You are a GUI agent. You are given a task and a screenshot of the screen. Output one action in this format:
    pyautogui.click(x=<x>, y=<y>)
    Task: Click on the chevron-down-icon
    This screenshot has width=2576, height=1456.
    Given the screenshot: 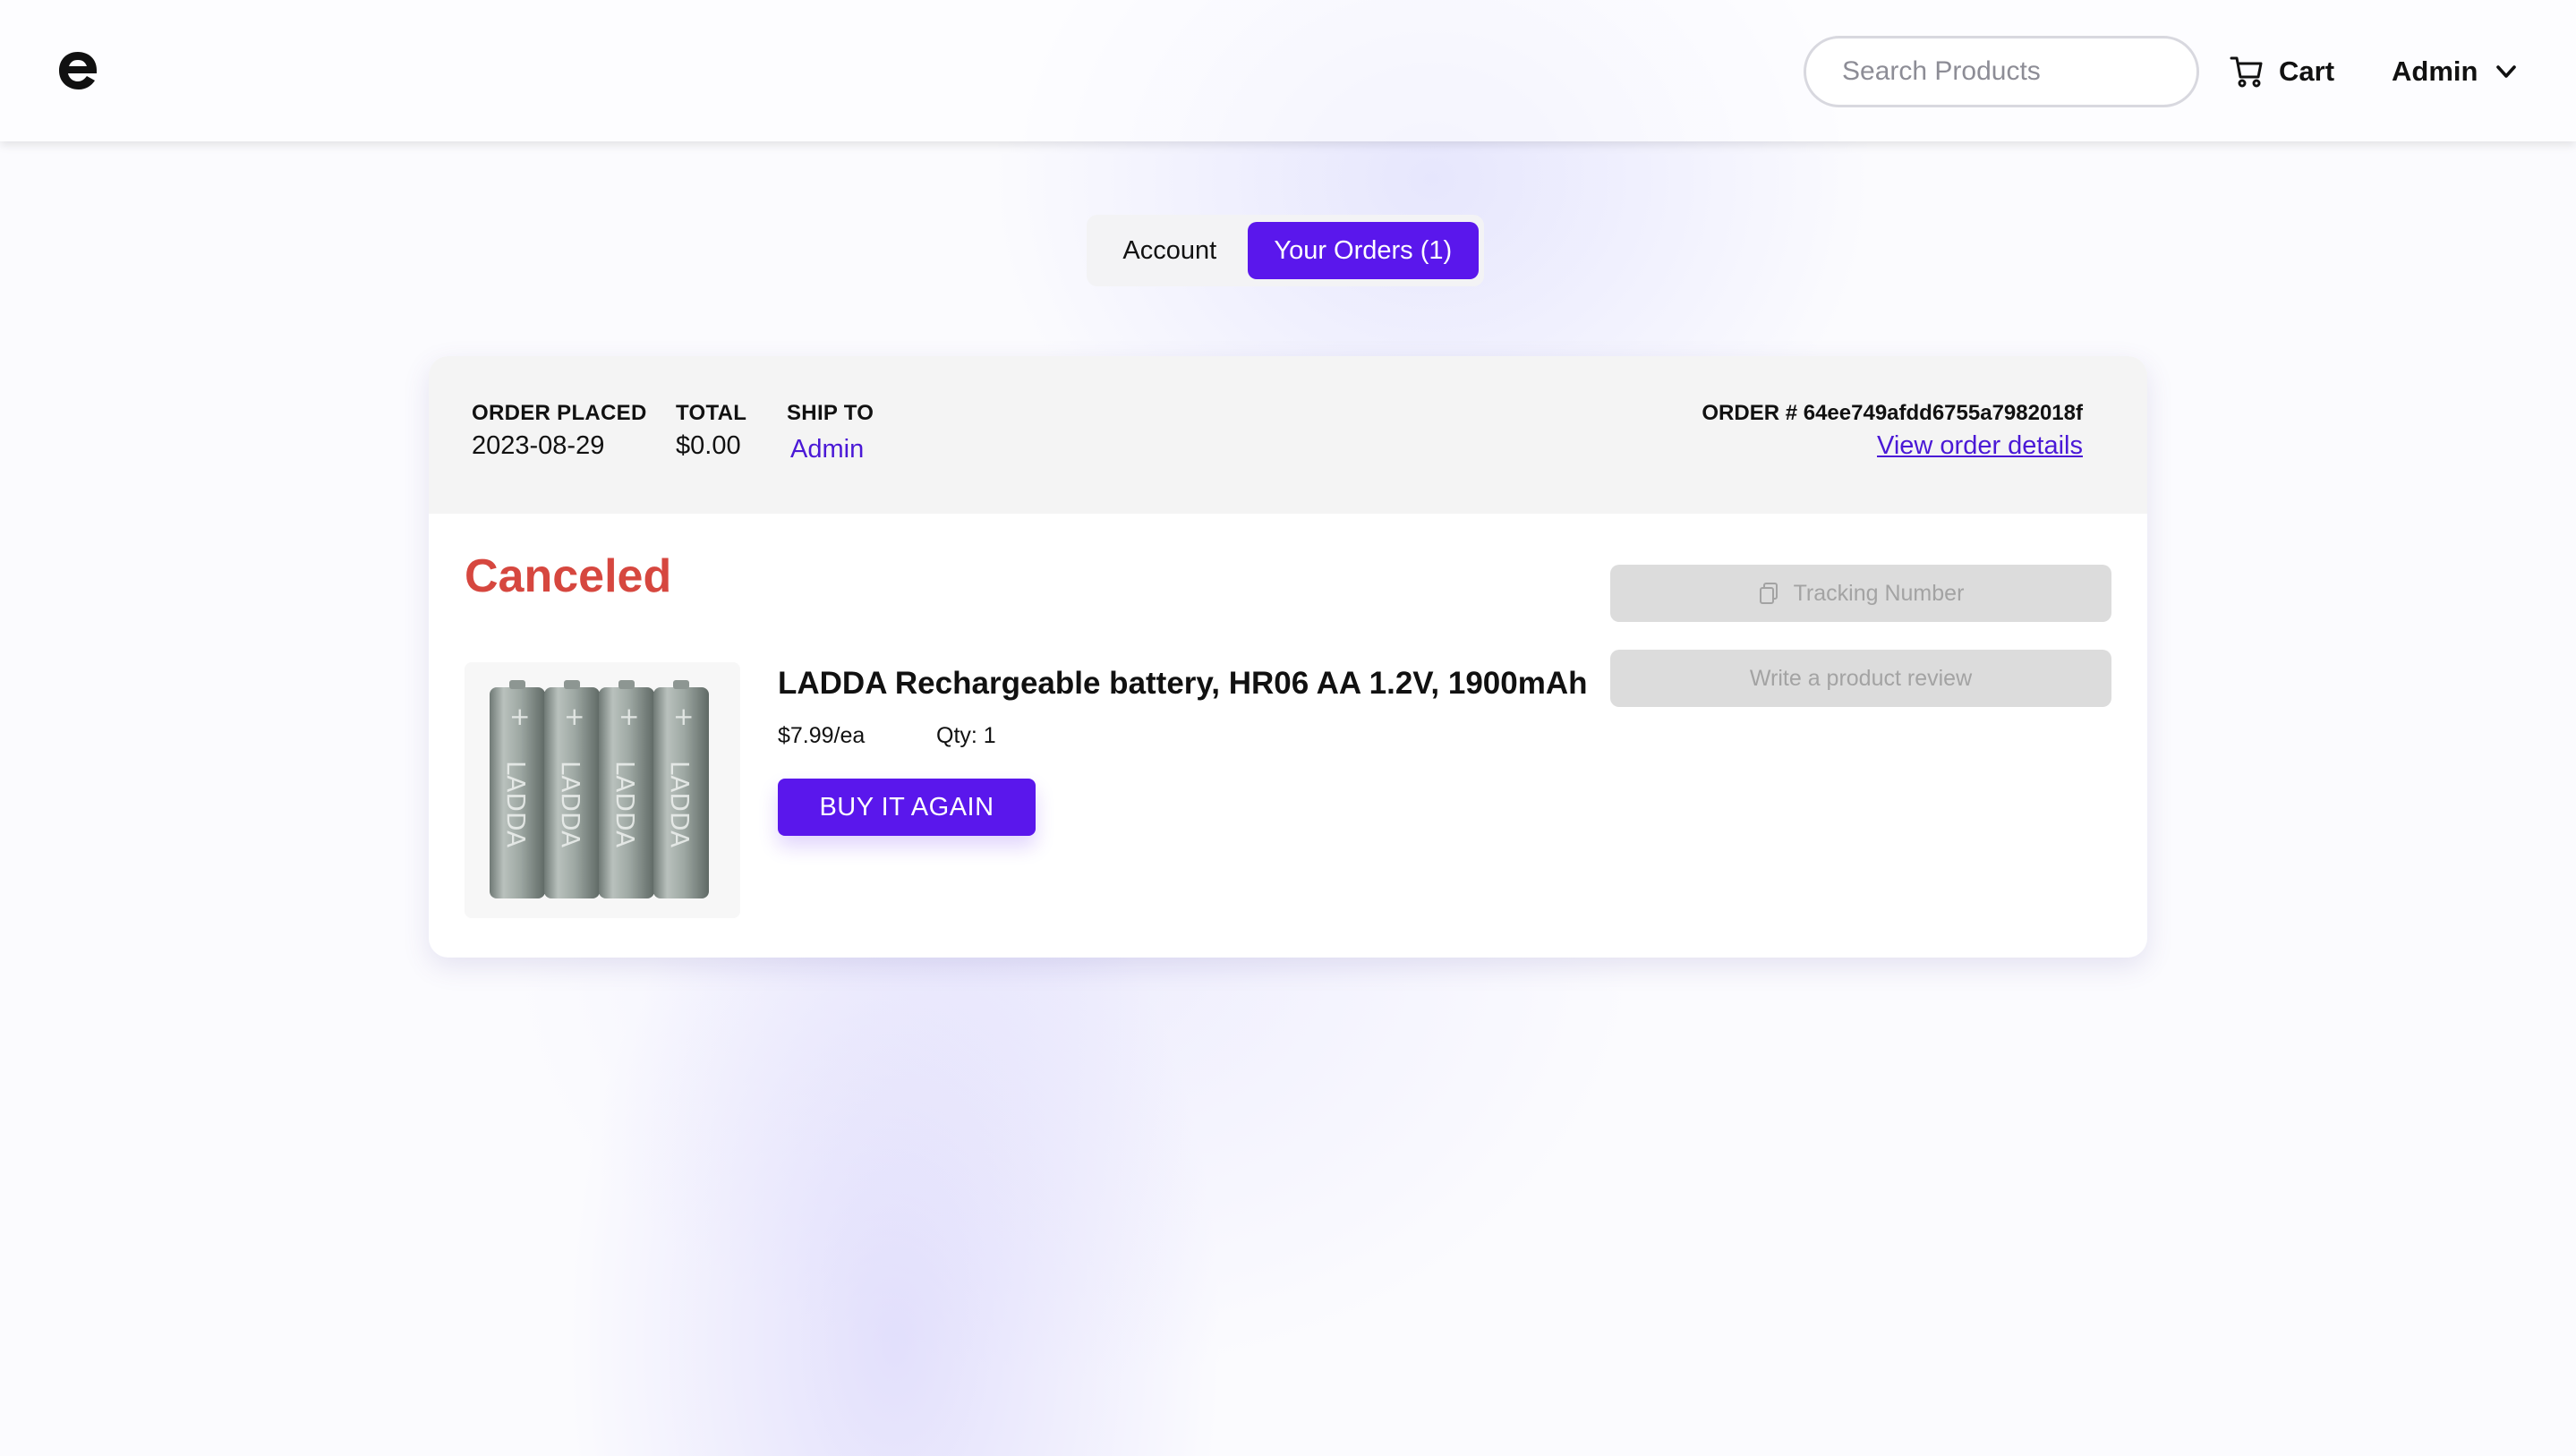 What is the action you would take?
    pyautogui.click(x=2506, y=71)
    